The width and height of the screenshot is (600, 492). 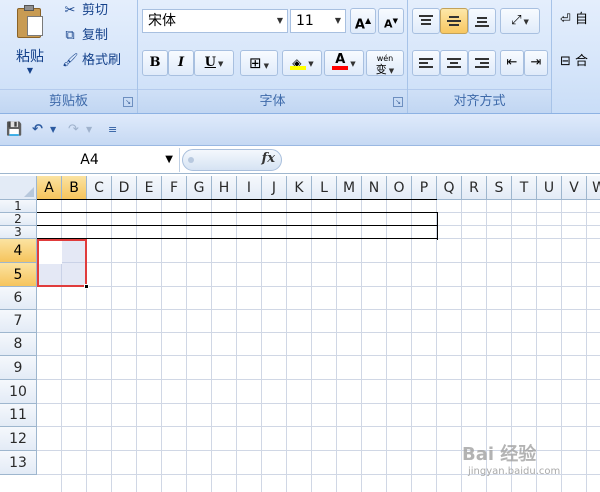 What do you see at coordinates (174, 188) in the screenshot?
I see `column-header-f: F` at bounding box center [174, 188].